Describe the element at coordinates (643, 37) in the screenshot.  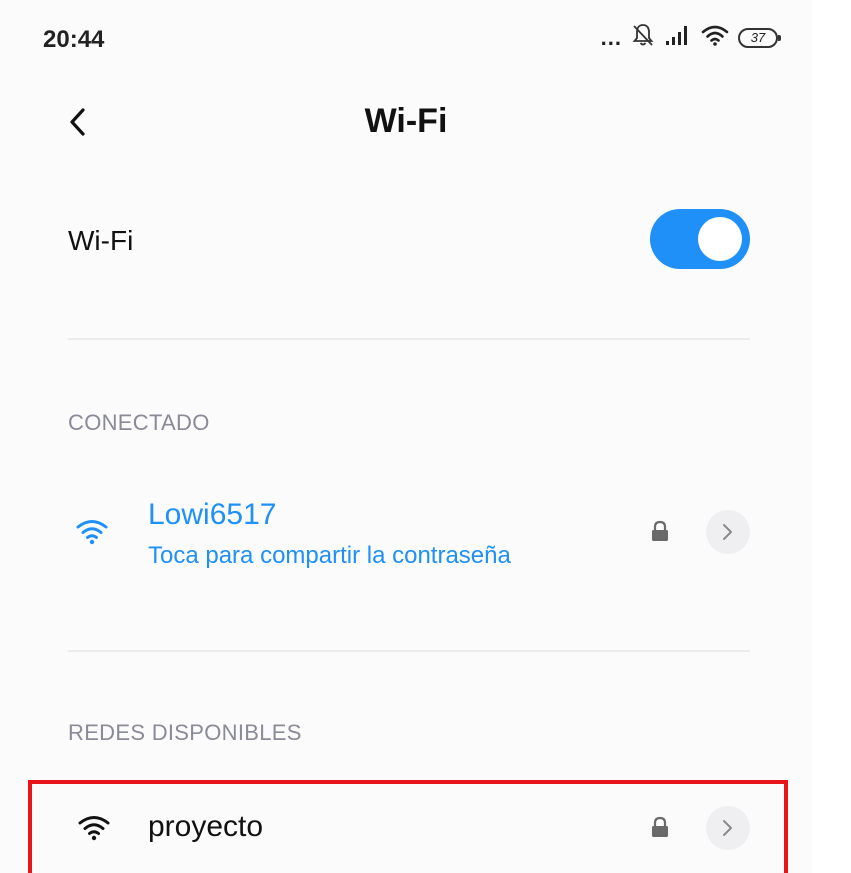
I see `bell-muted-icon` at that location.